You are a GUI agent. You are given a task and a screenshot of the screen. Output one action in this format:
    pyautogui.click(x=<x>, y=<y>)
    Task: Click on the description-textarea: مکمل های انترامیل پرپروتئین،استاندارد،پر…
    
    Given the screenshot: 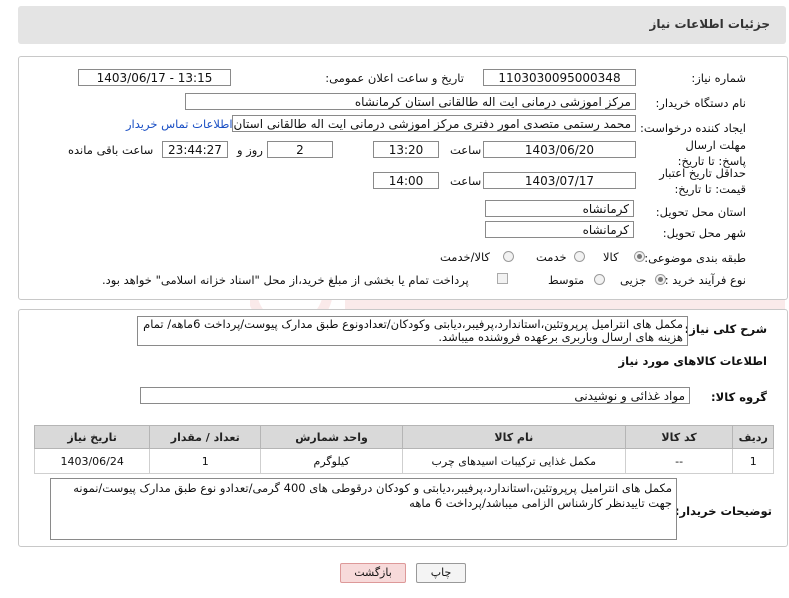 What is the action you would take?
    pyautogui.click(x=412, y=331)
    